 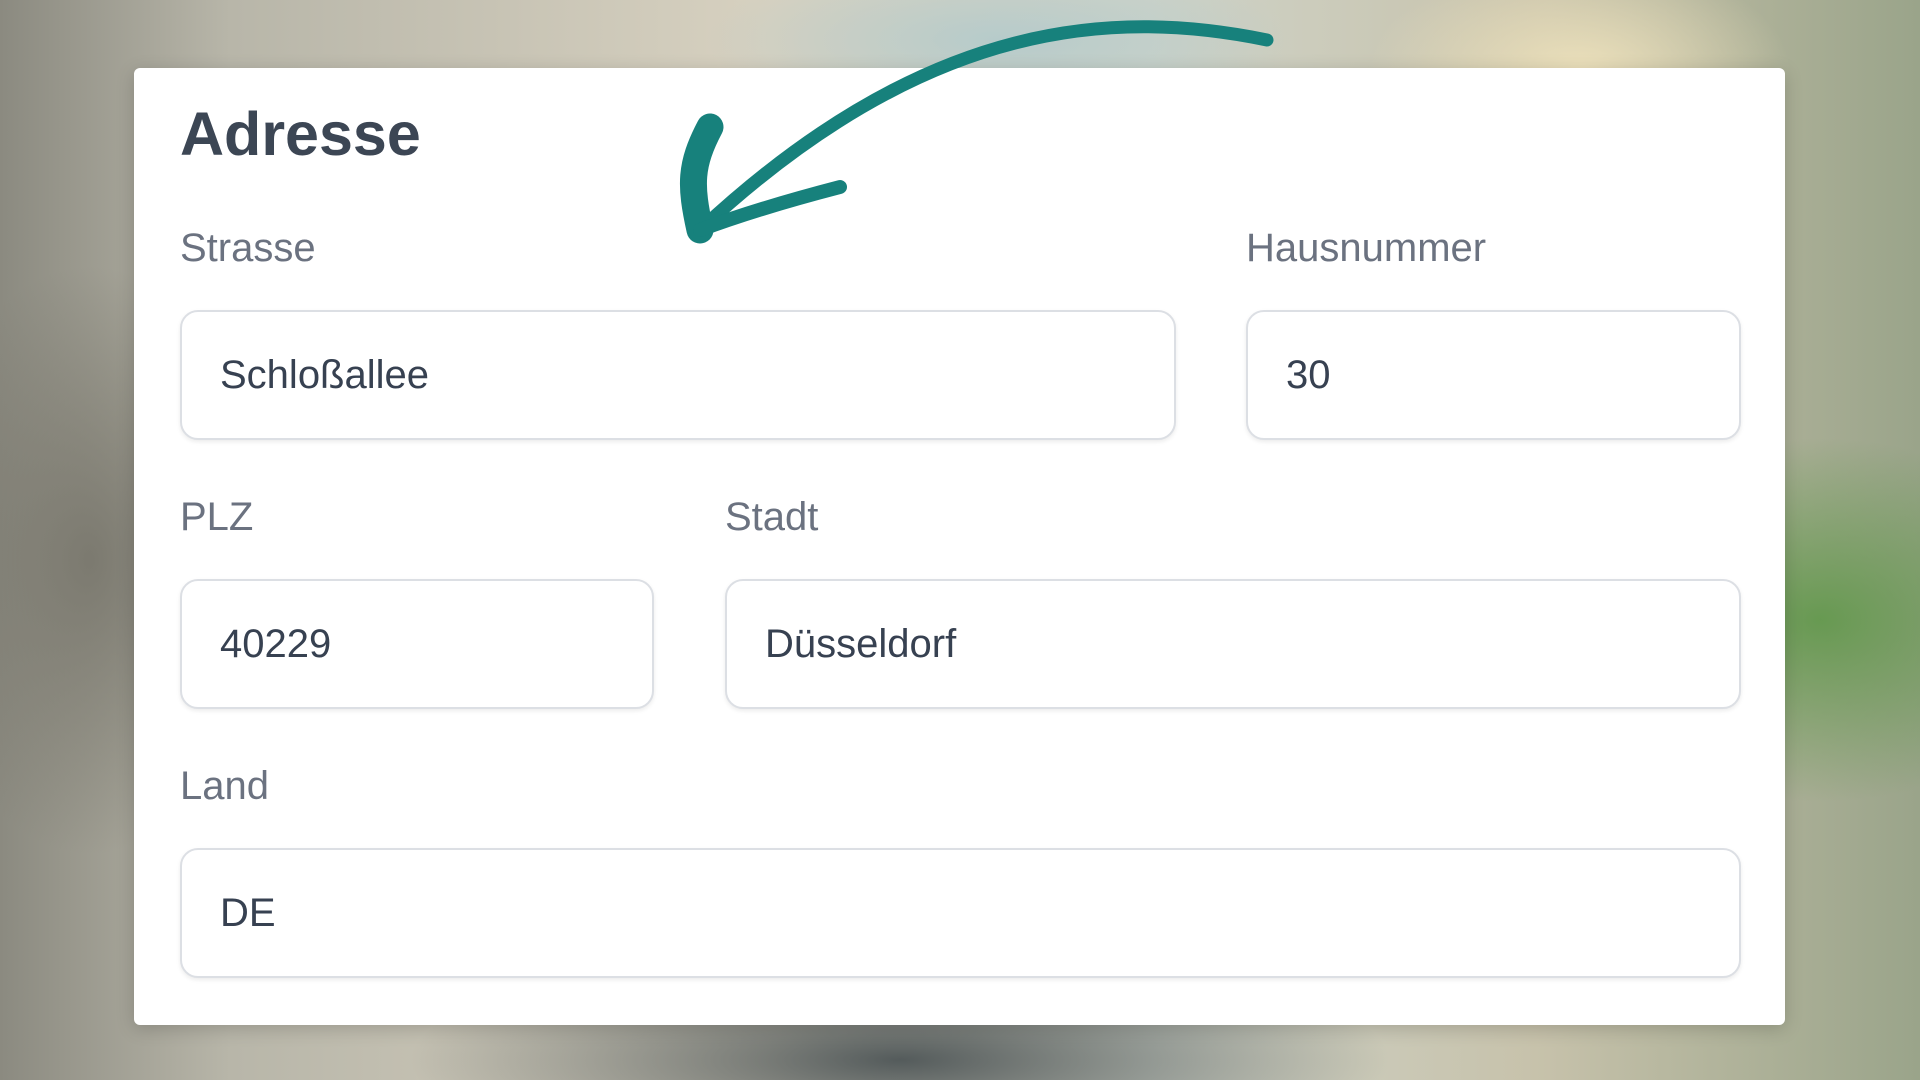 What do you see at coordinates (300, 134) in the screenshot?
I see `form-title: Adresse` at bounding box center [300, 134].